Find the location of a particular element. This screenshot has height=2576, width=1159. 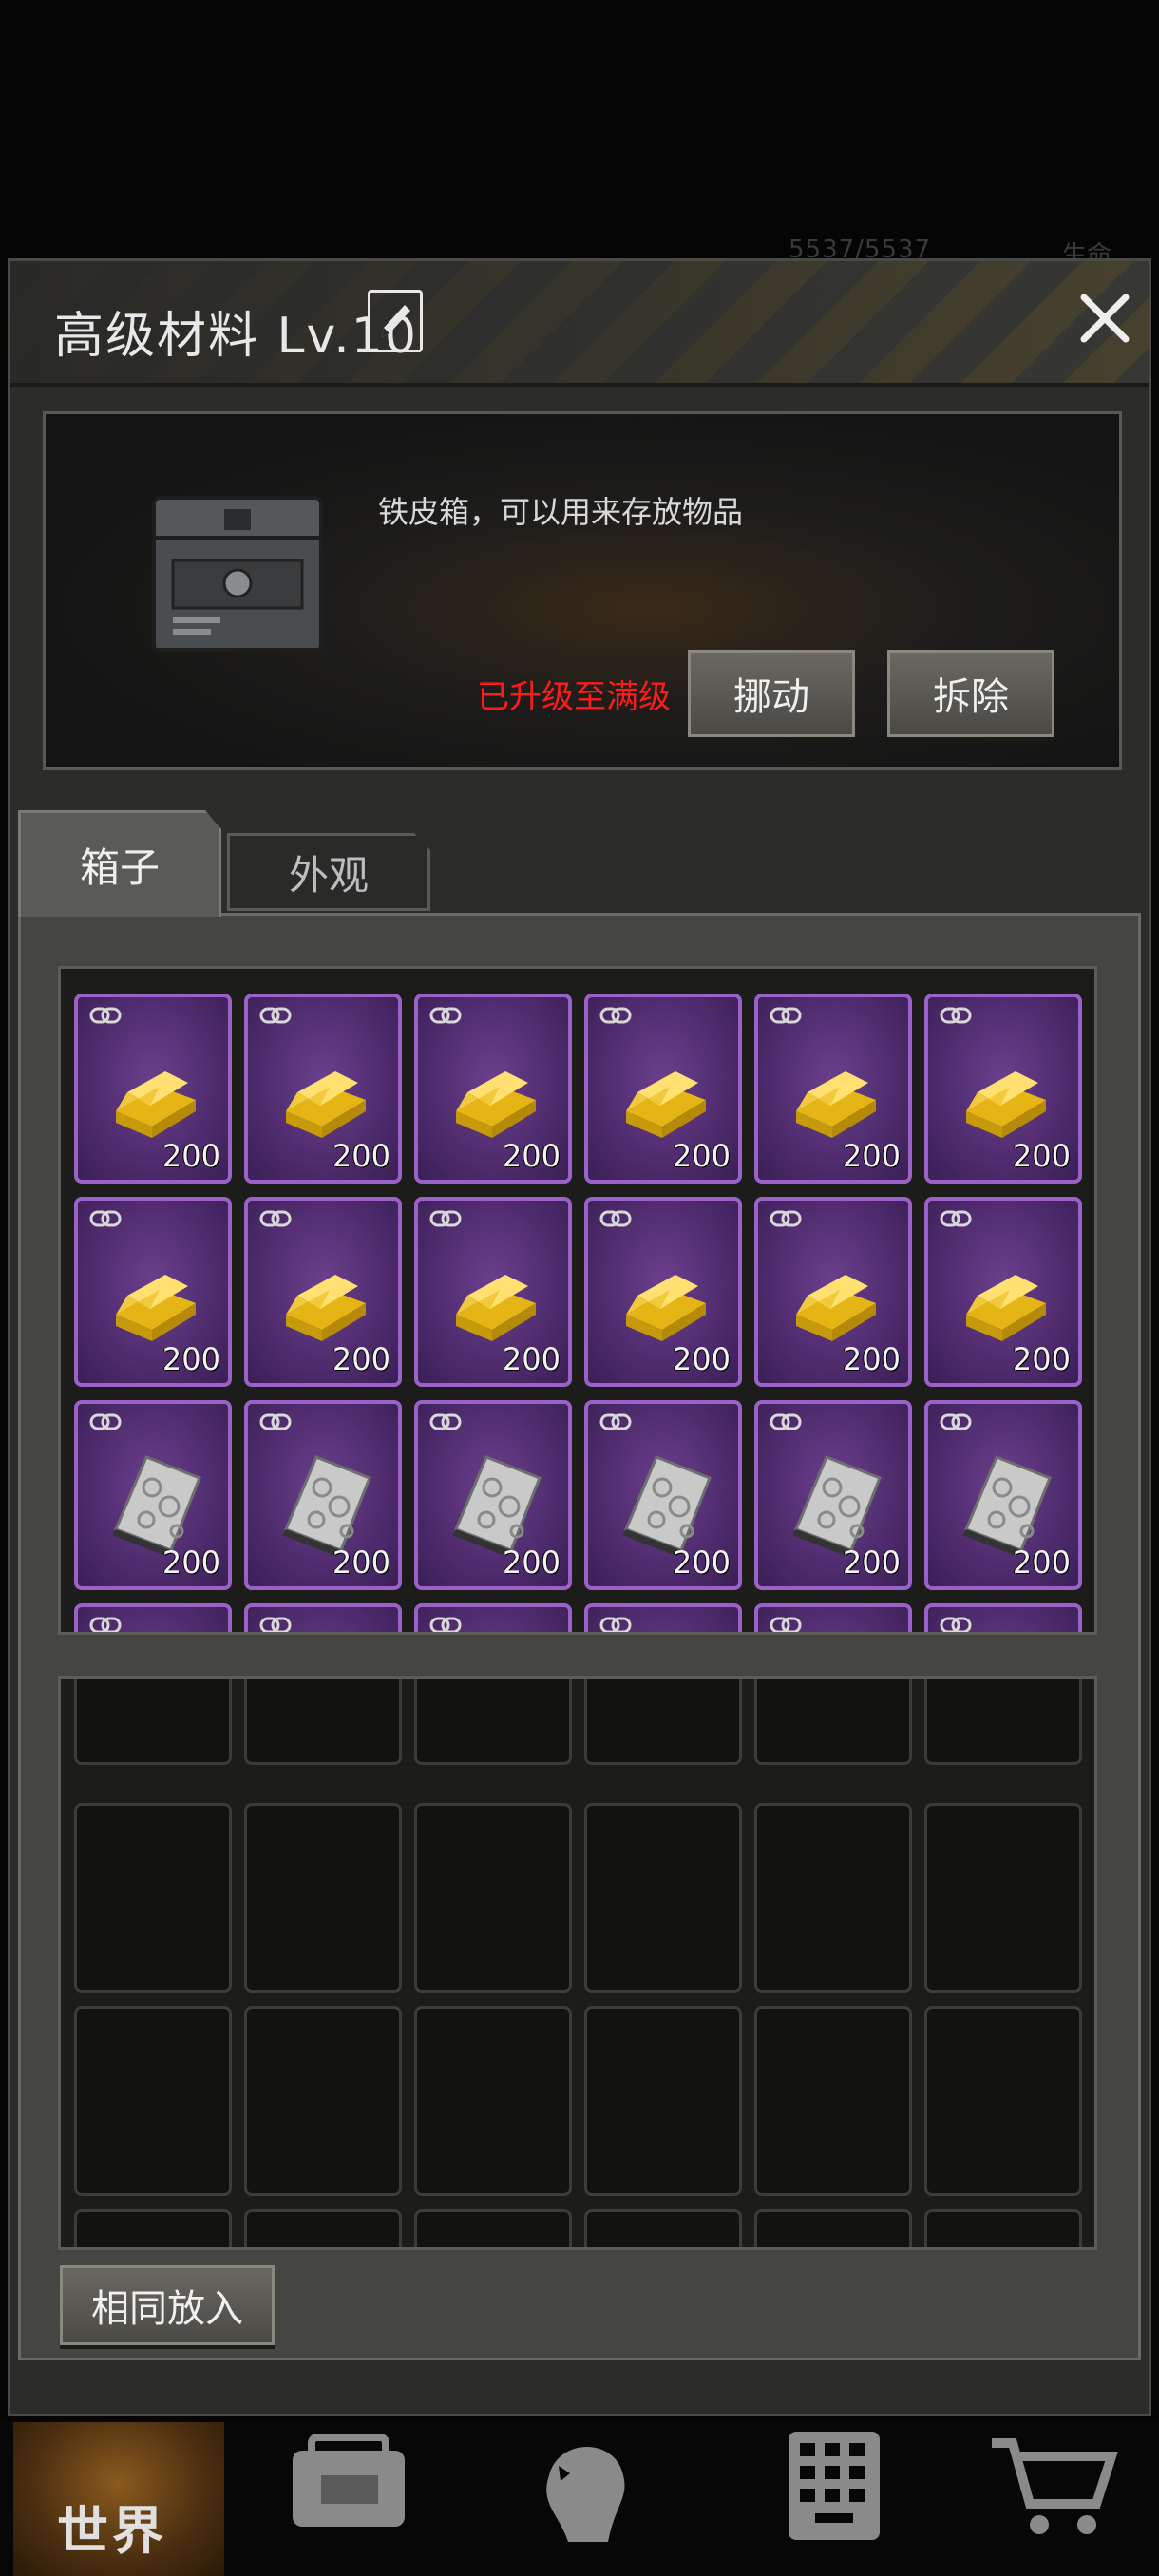

put-same-button: 相同放入 is located at coordinates (167, 2305).